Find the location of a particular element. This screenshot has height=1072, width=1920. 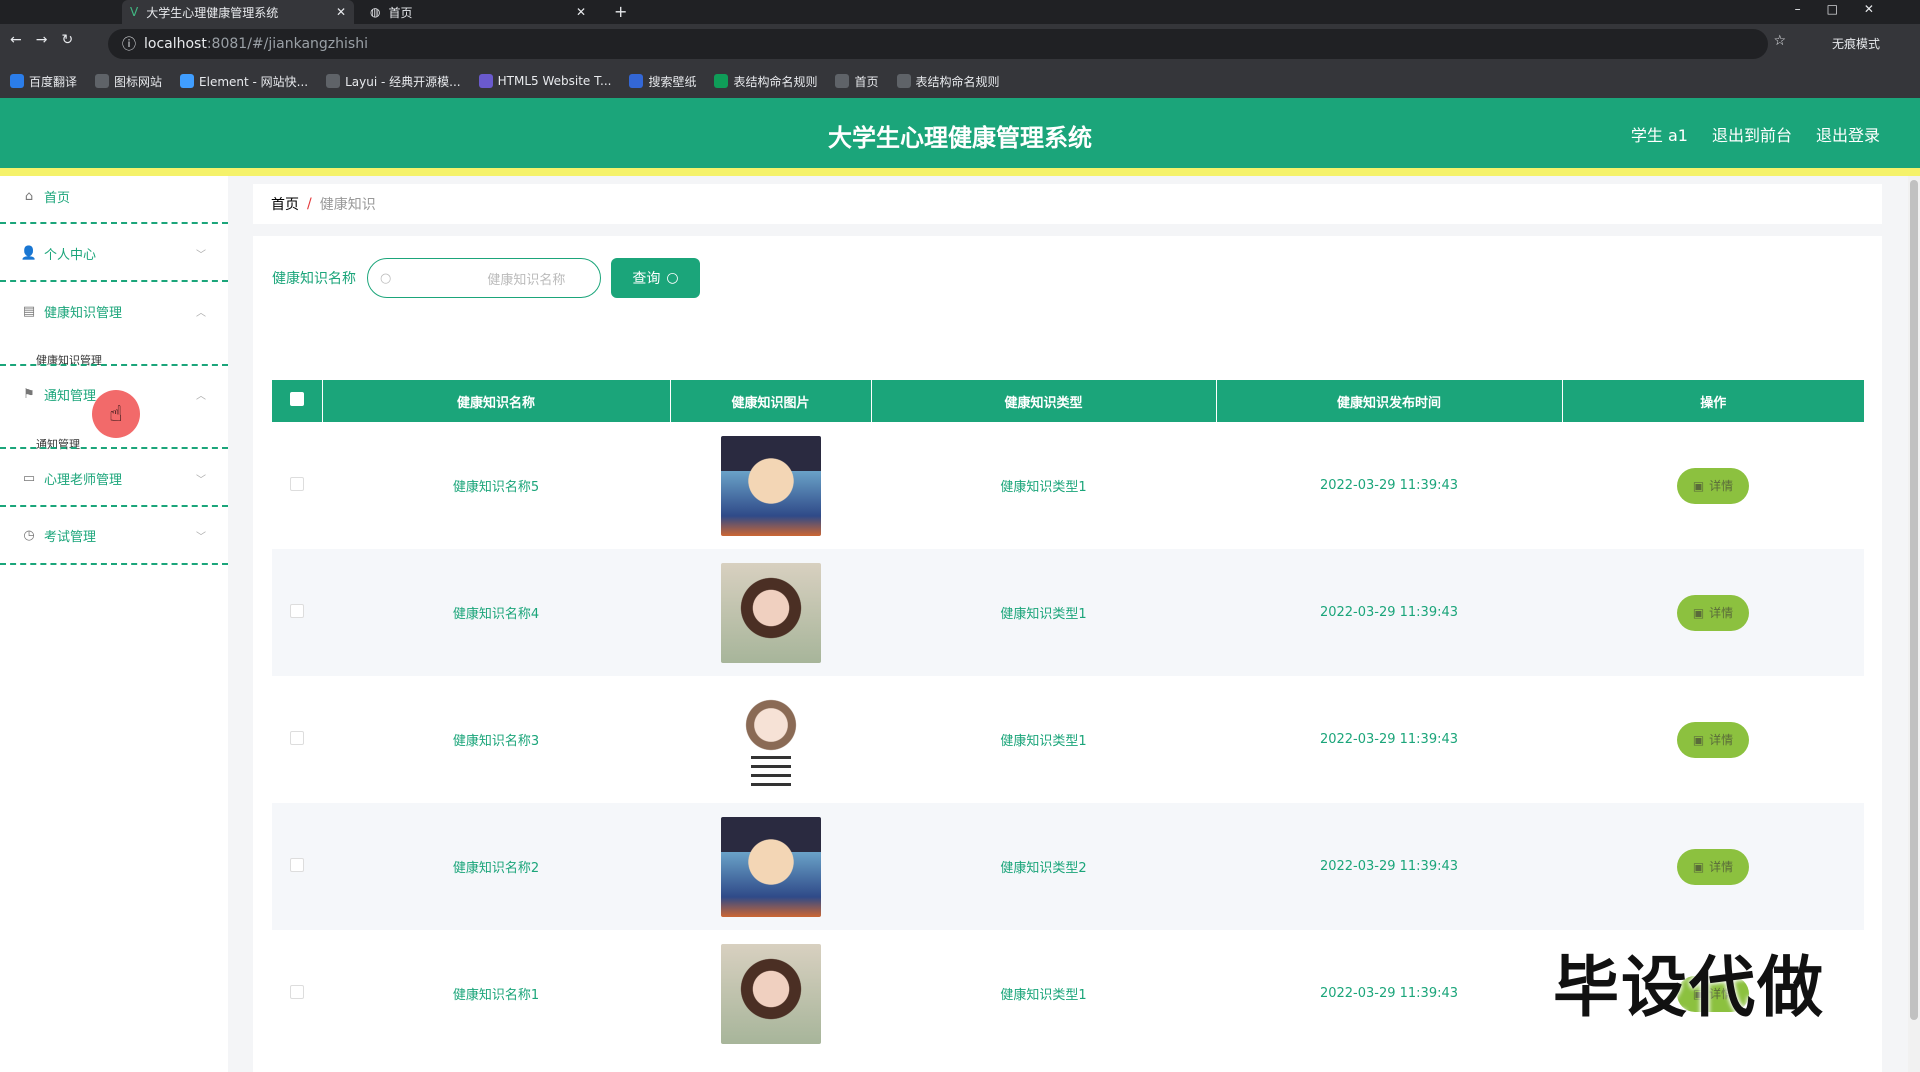

cell-name: 健康知识名称4 is located at coordinates (496, 612).